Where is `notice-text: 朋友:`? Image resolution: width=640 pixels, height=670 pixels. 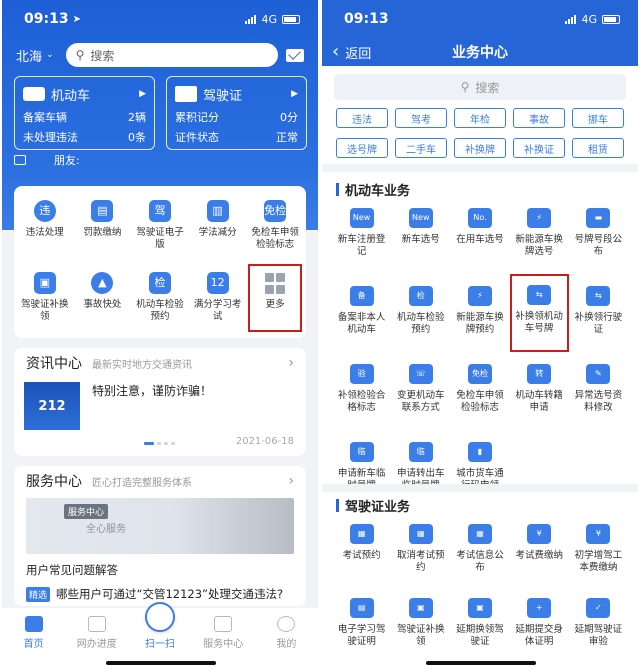 notice-text: 朋友: is located at coordinates (67, 160).